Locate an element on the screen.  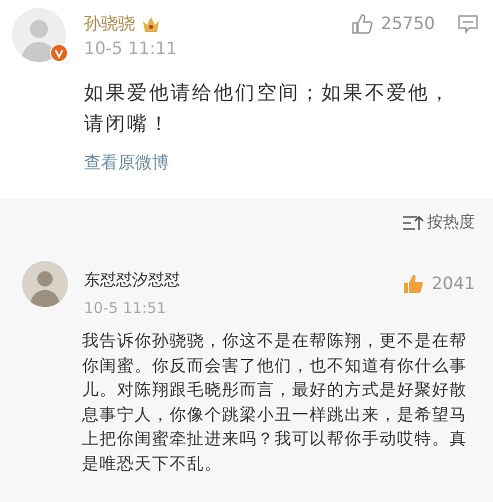
sort-icon is located at coordinates (413, 223).